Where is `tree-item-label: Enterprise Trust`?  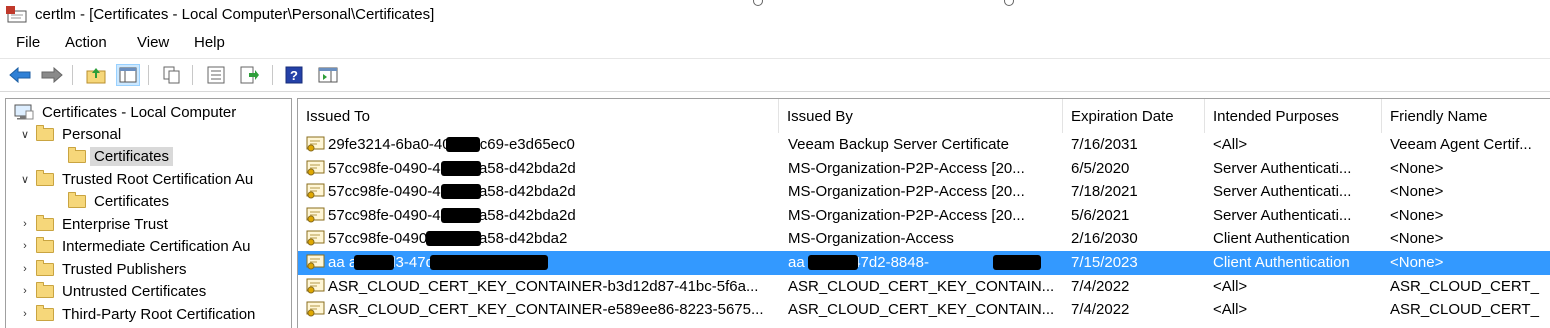 tree-item-label: Enterprise Trust is located at coordinates (115, 224).